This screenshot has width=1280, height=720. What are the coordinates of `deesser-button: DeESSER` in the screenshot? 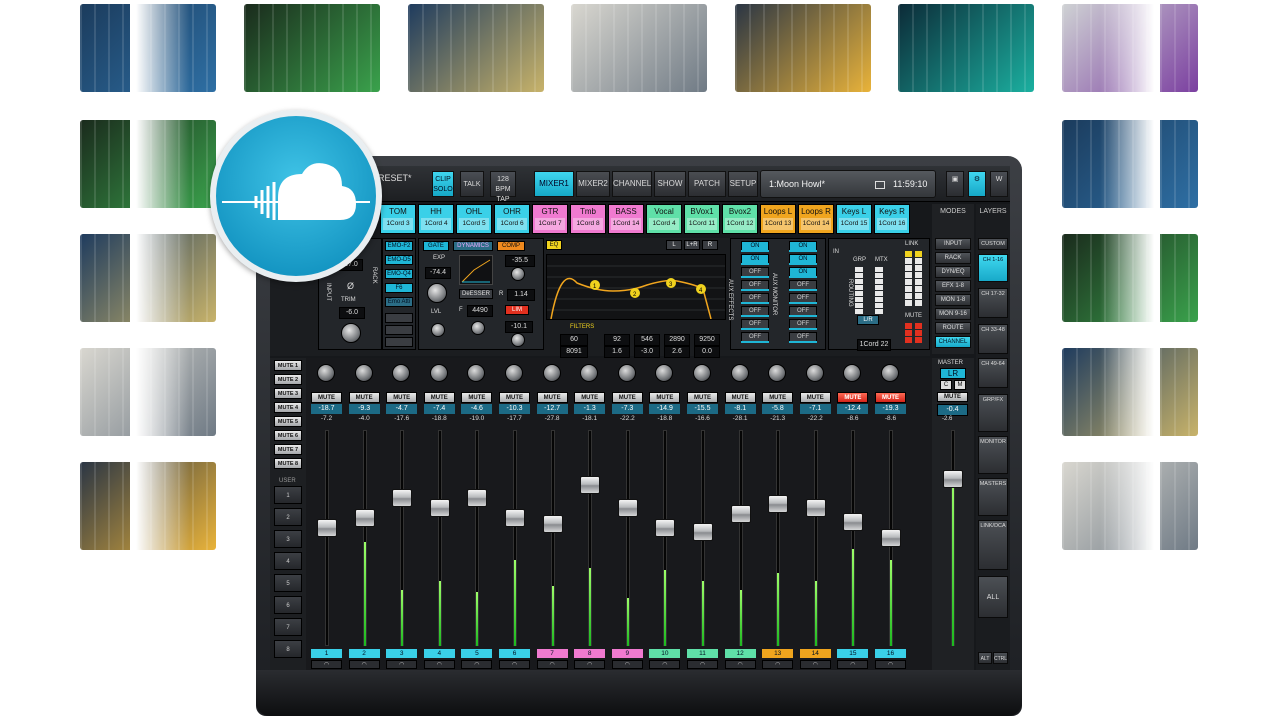 It's located at (476, 294).